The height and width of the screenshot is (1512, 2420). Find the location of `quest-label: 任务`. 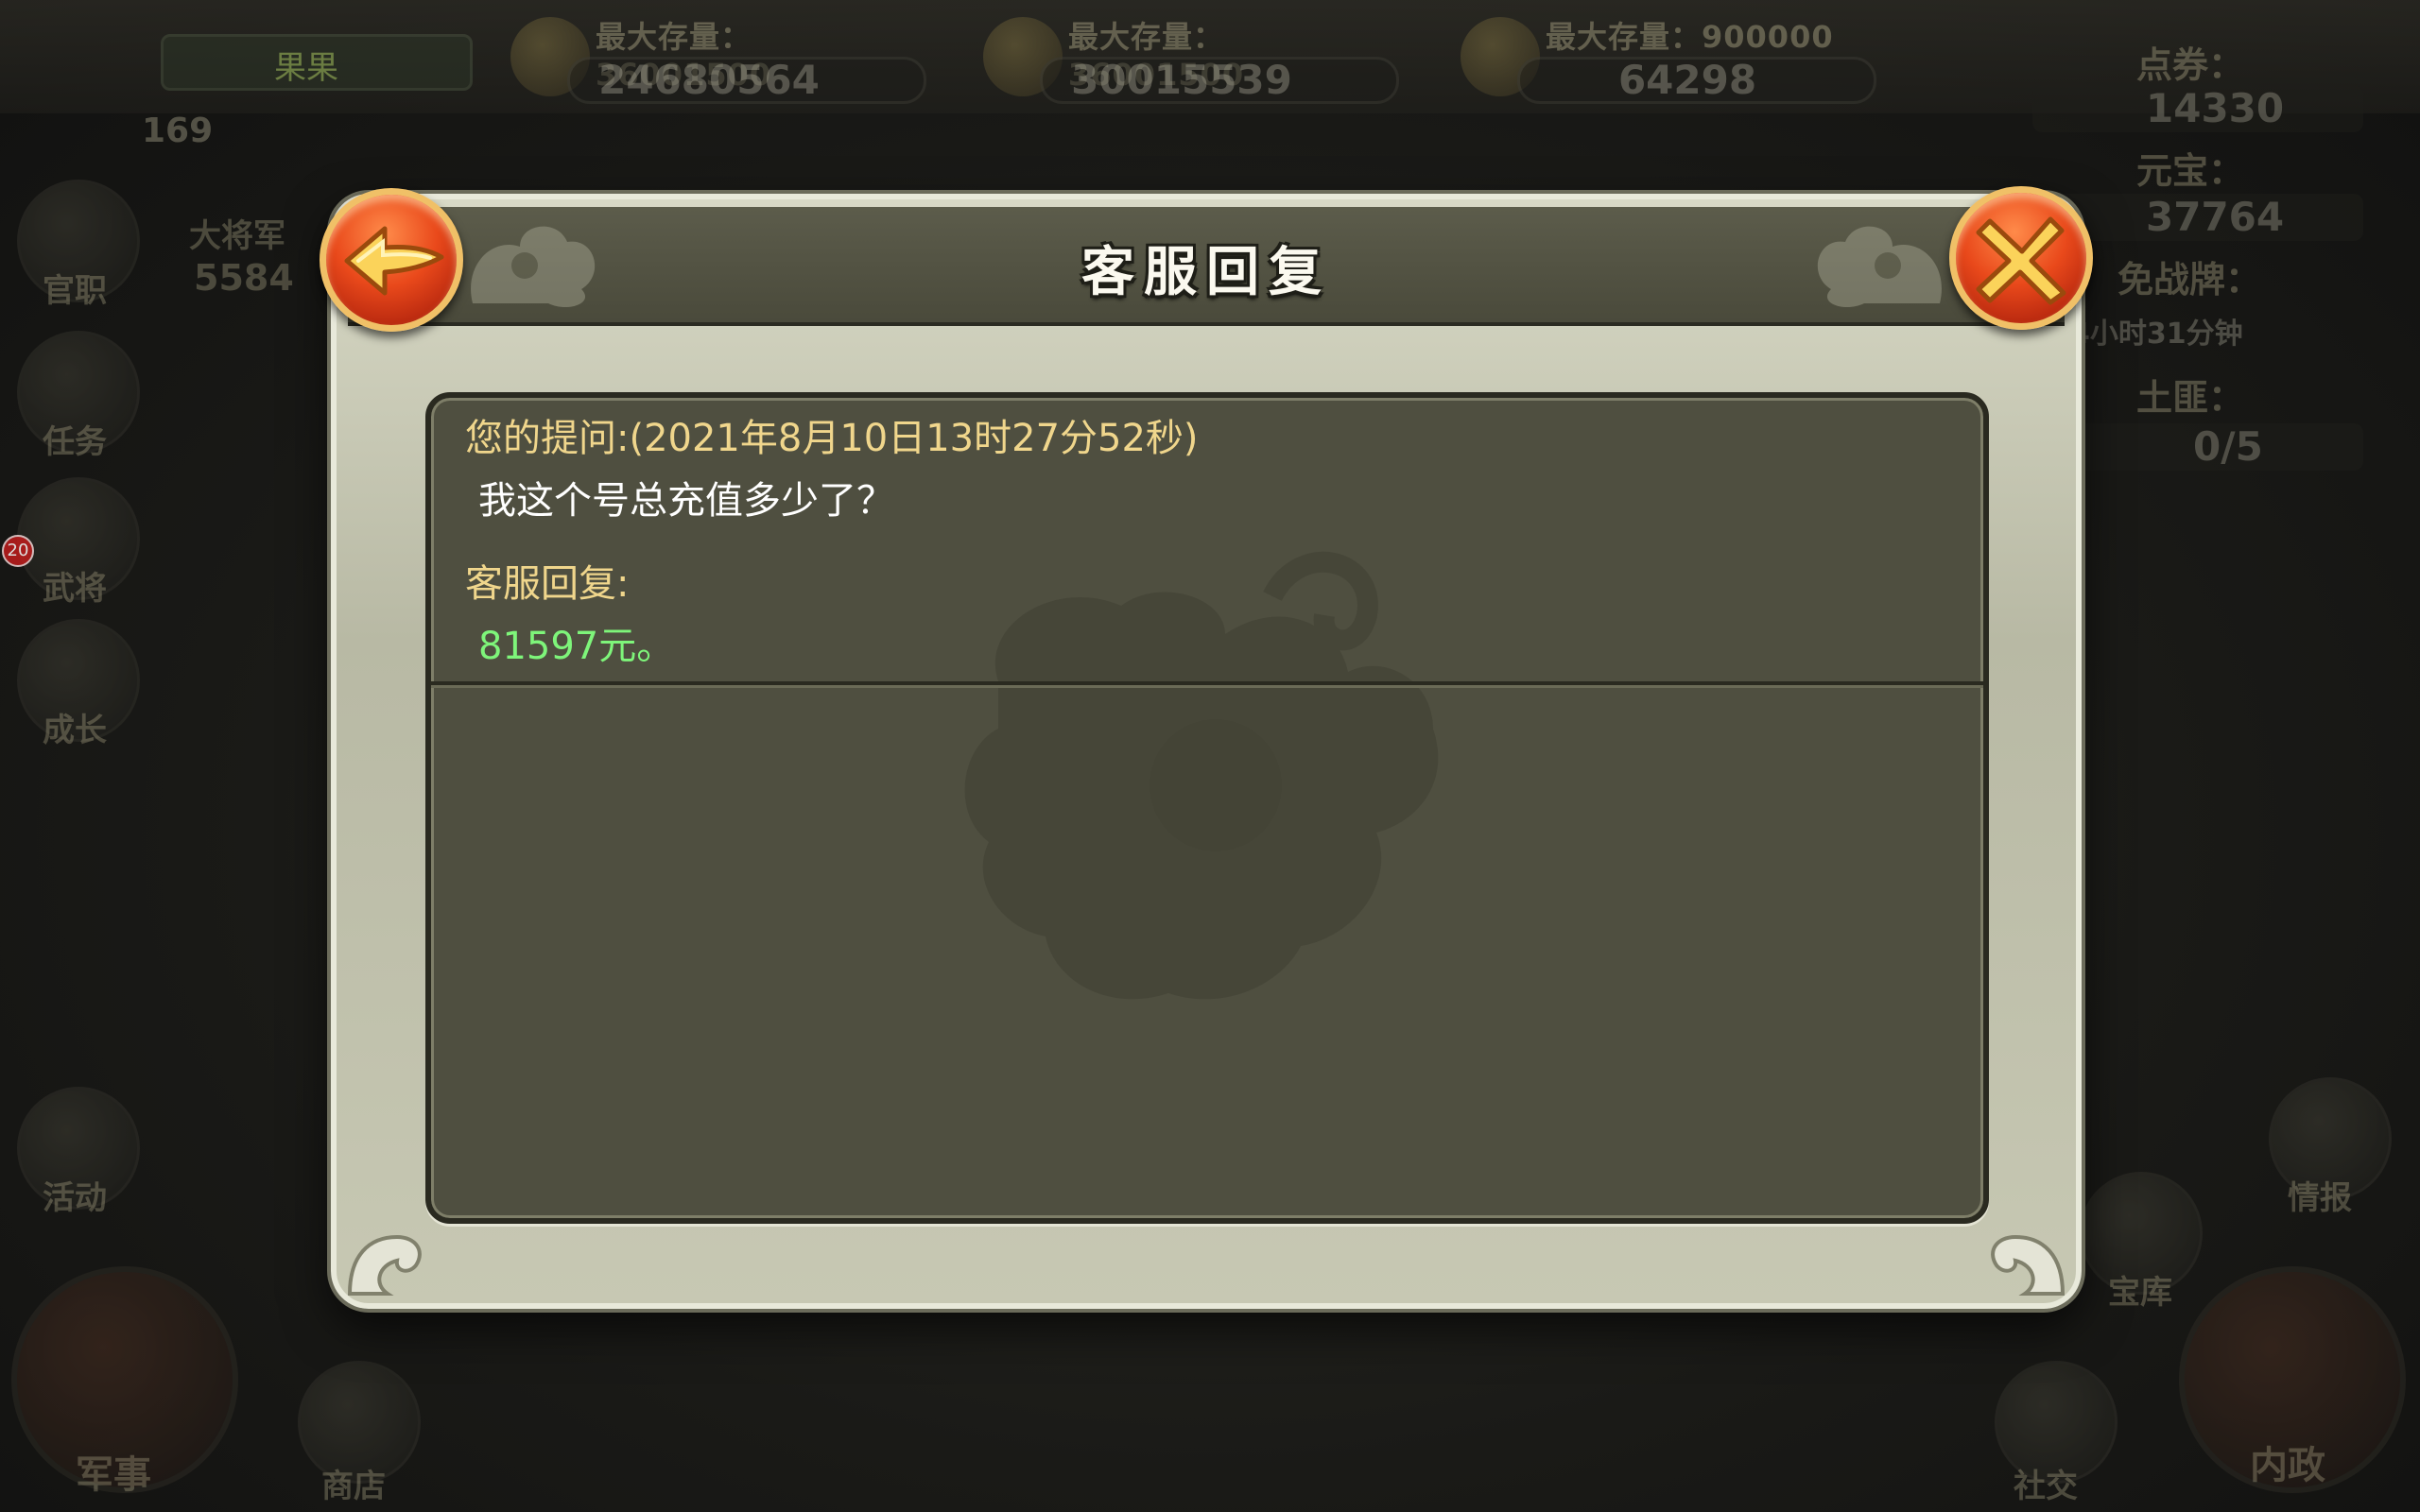

quest-label: 任务 is located at coordinates (75, 442).